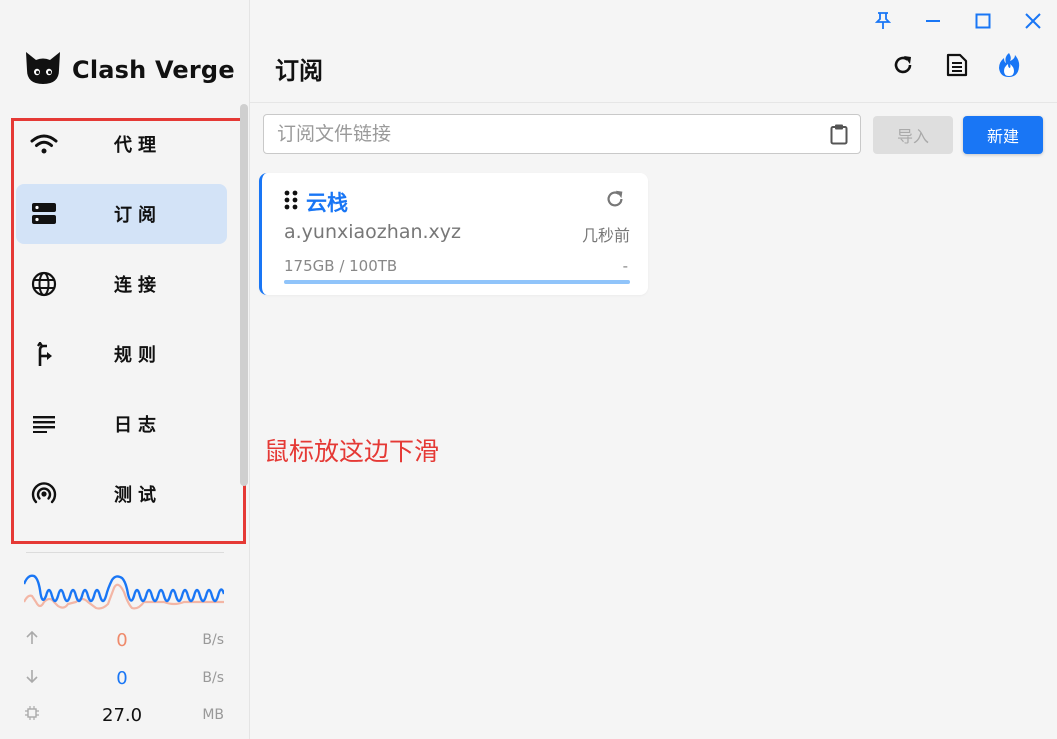  I want to click on minimize-button, so click(933, 23).